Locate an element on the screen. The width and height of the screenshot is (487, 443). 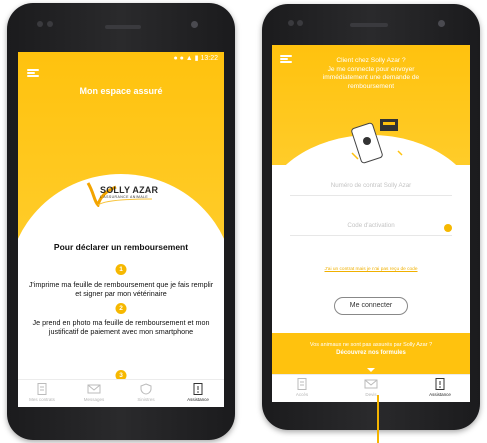
contract-number-placeholder: Numéro de contrat Solly Azar is located at coordinates (371, 185).